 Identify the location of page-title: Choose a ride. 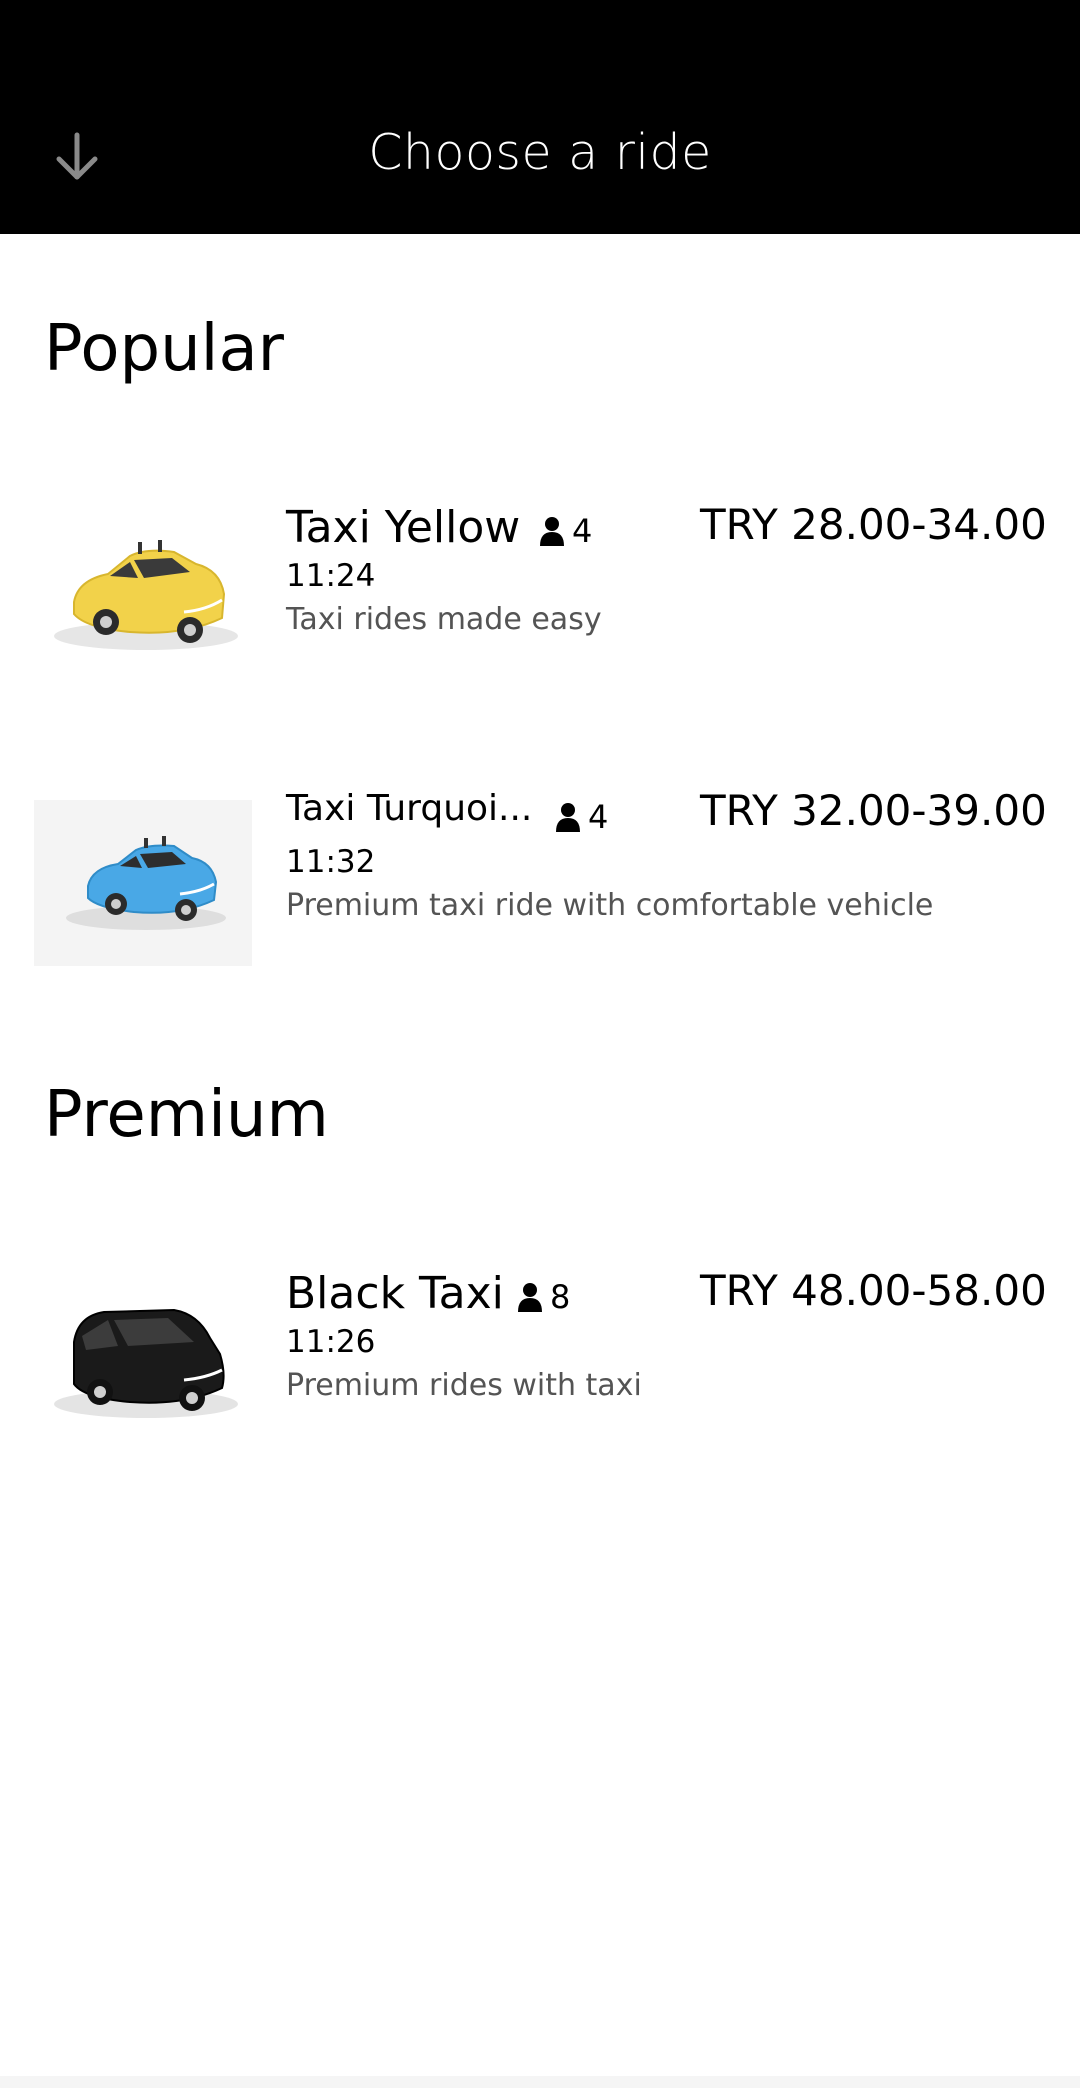
(540, 152).